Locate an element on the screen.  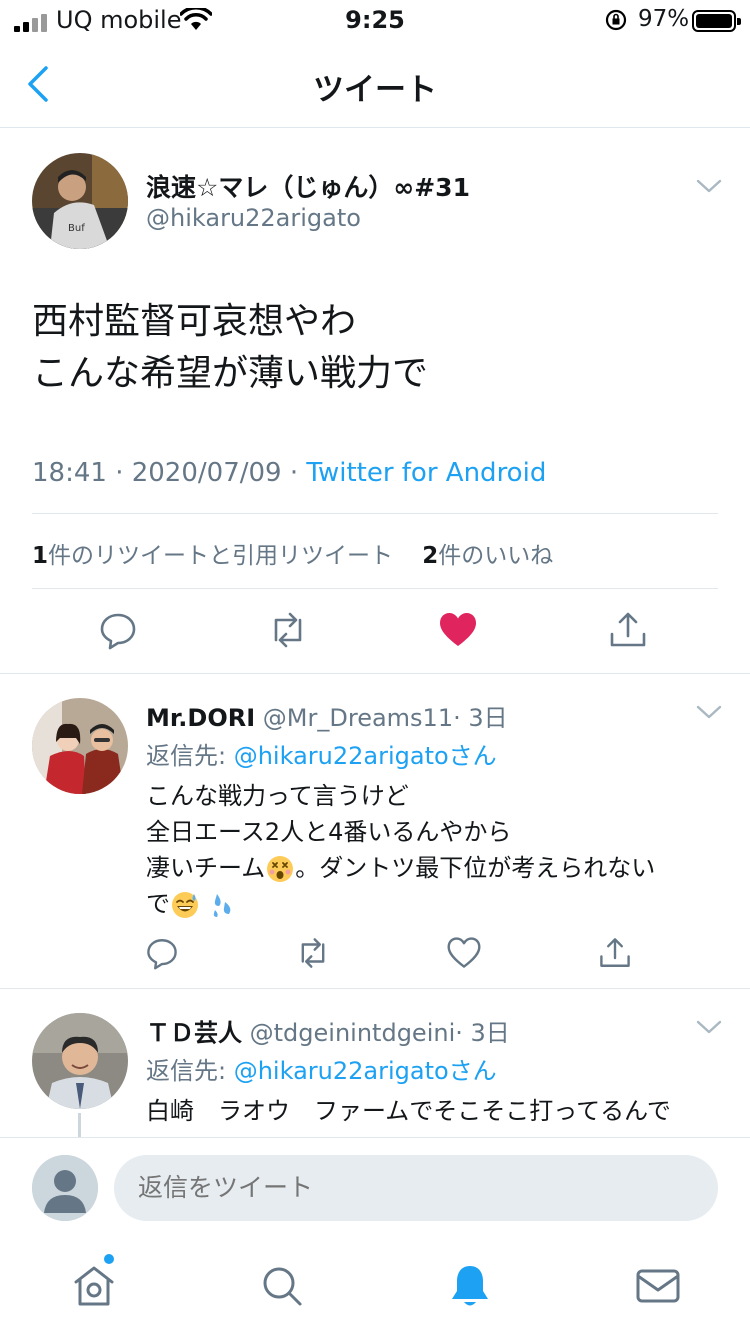
status-bar: UQ mobile 9:25 97% is located at coordinates (375, 21).